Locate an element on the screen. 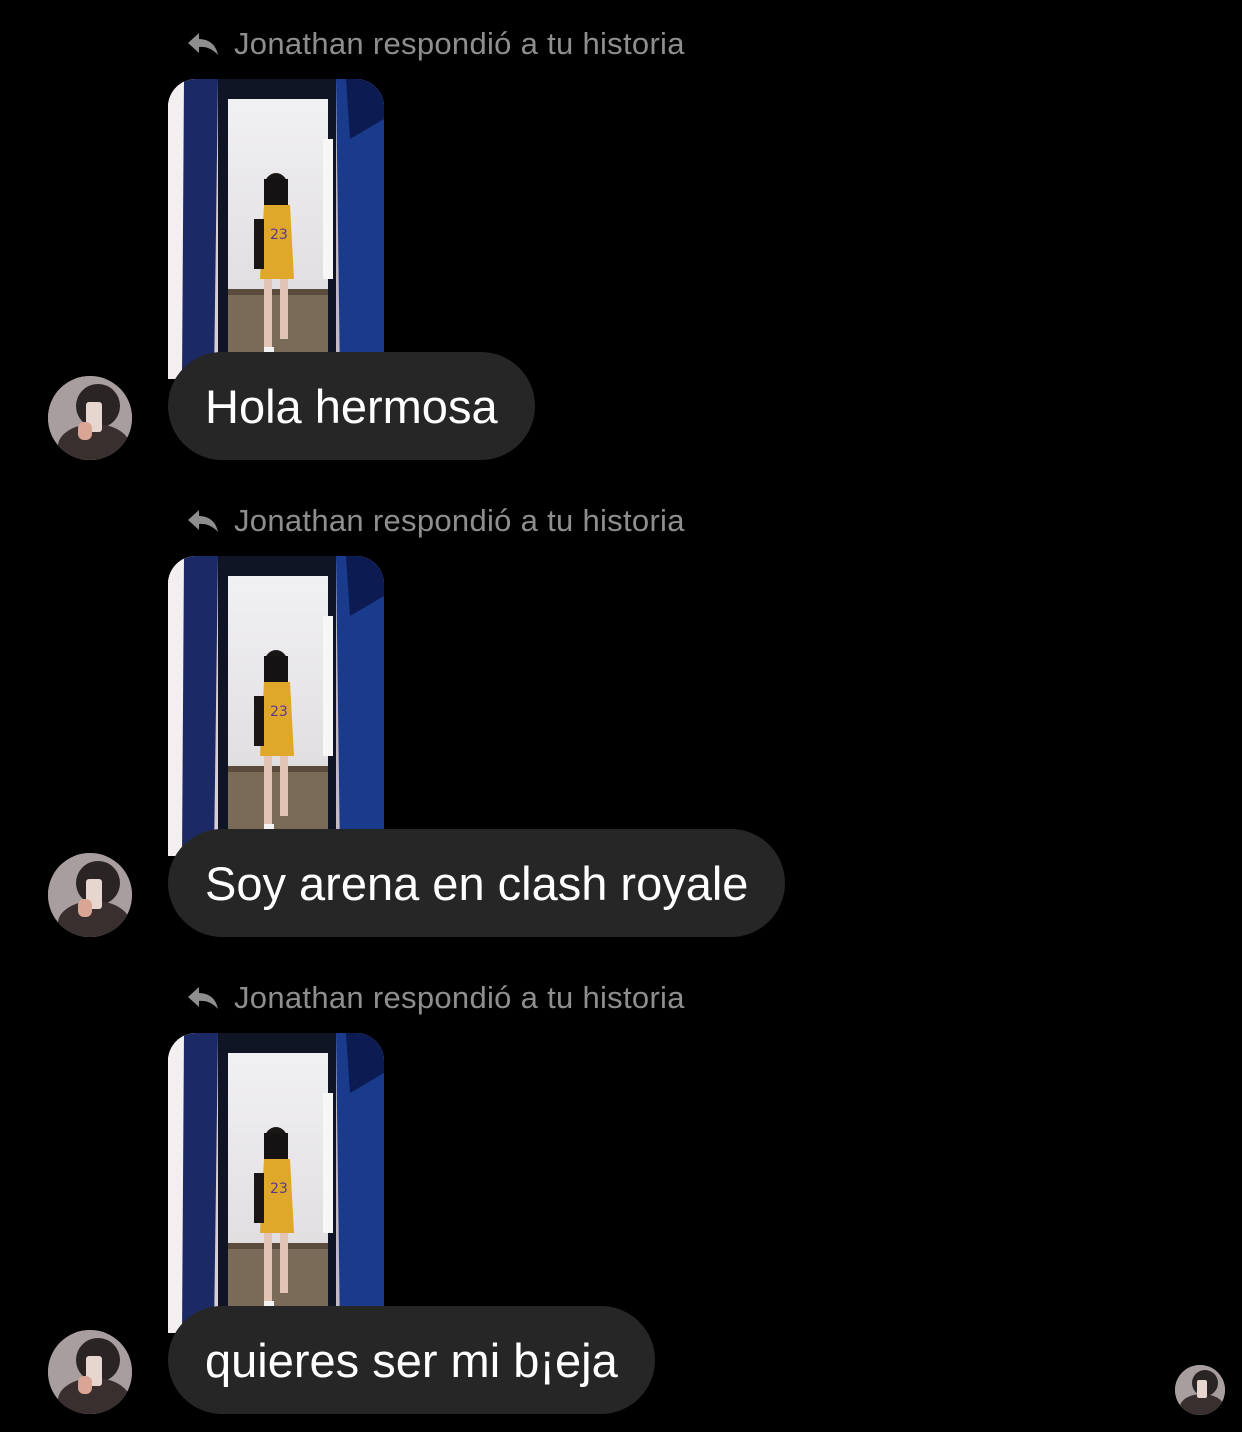  message-text: Soy arena en clash royale is located at coordinates (477, 883).